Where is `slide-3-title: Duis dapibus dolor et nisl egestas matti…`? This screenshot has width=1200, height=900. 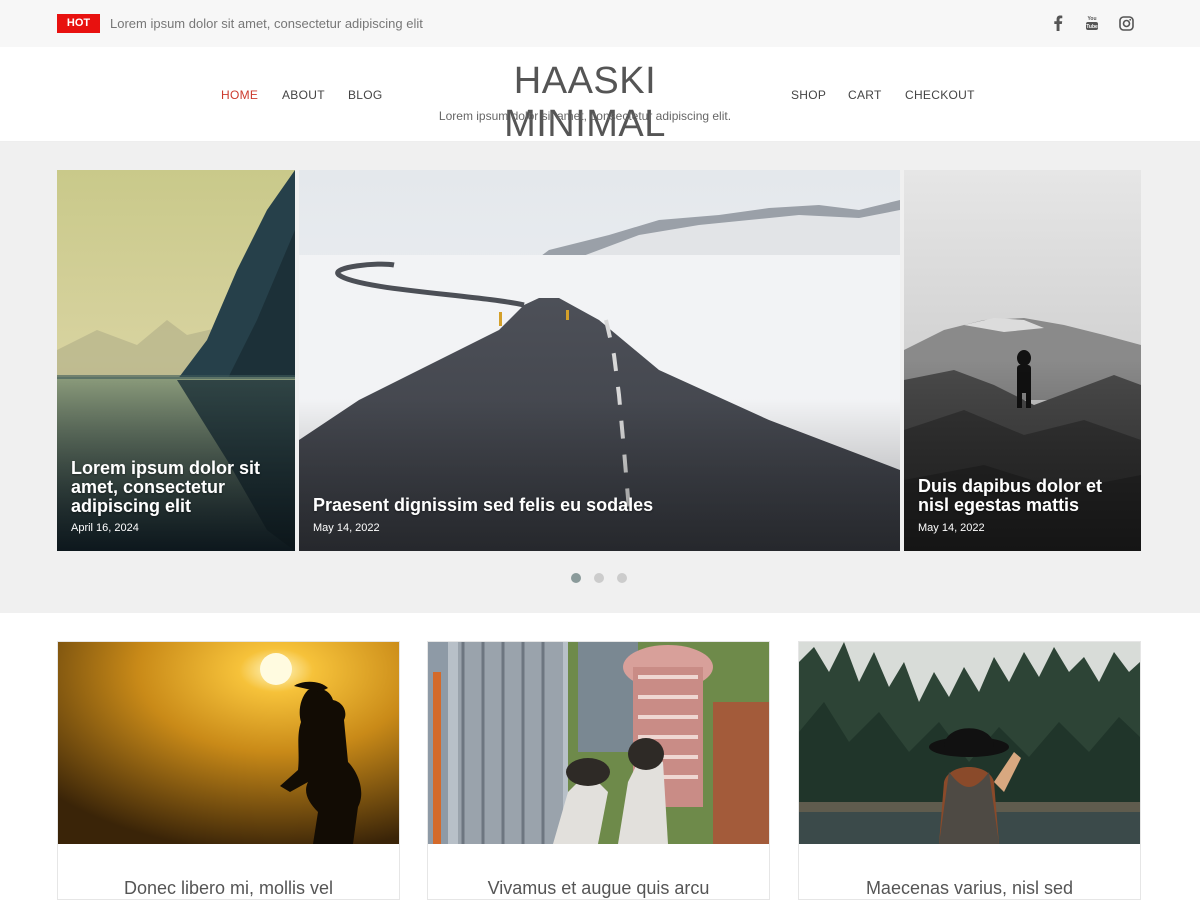
slide-3-title: Duis dapibus dolor et nisl egestas matti… is located at coordinates (1024, 496).